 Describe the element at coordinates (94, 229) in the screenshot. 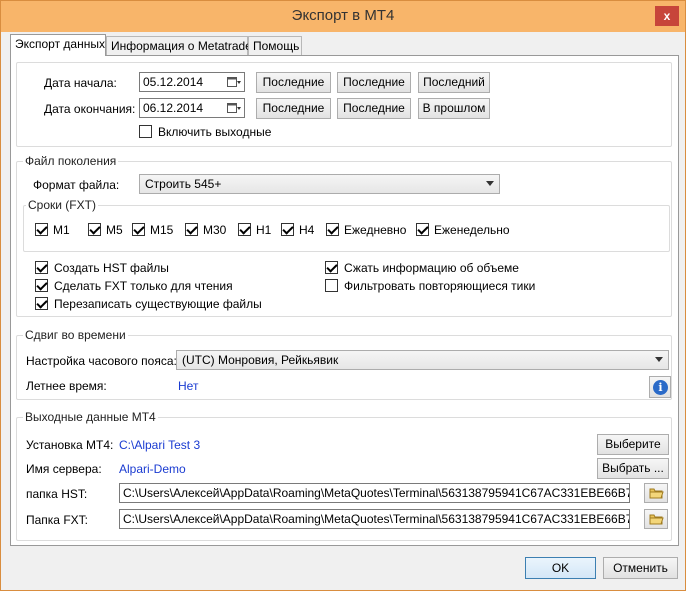

I see `timeframe-m5-checkbox` at that location.